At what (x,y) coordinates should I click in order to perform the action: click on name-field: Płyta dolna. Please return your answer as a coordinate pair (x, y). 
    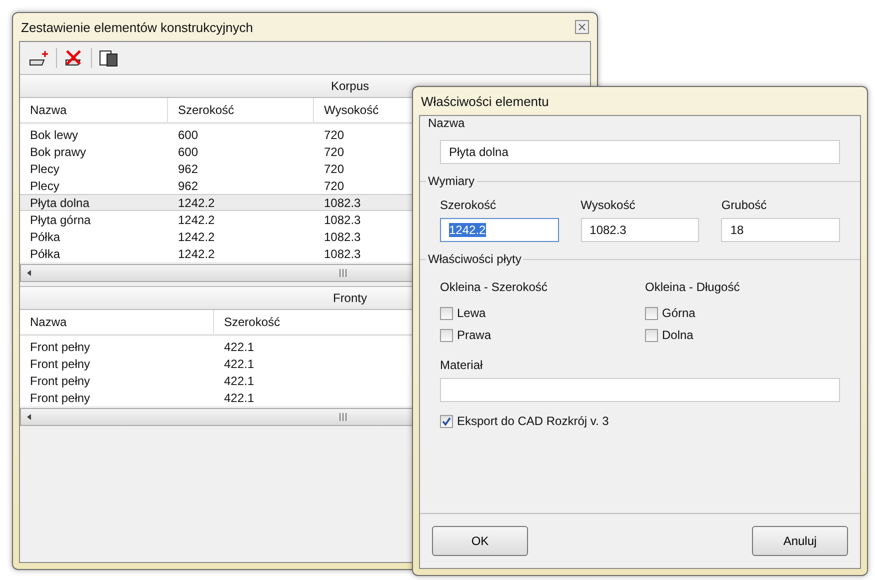
    Looking at the image, I should click on (640, 152).